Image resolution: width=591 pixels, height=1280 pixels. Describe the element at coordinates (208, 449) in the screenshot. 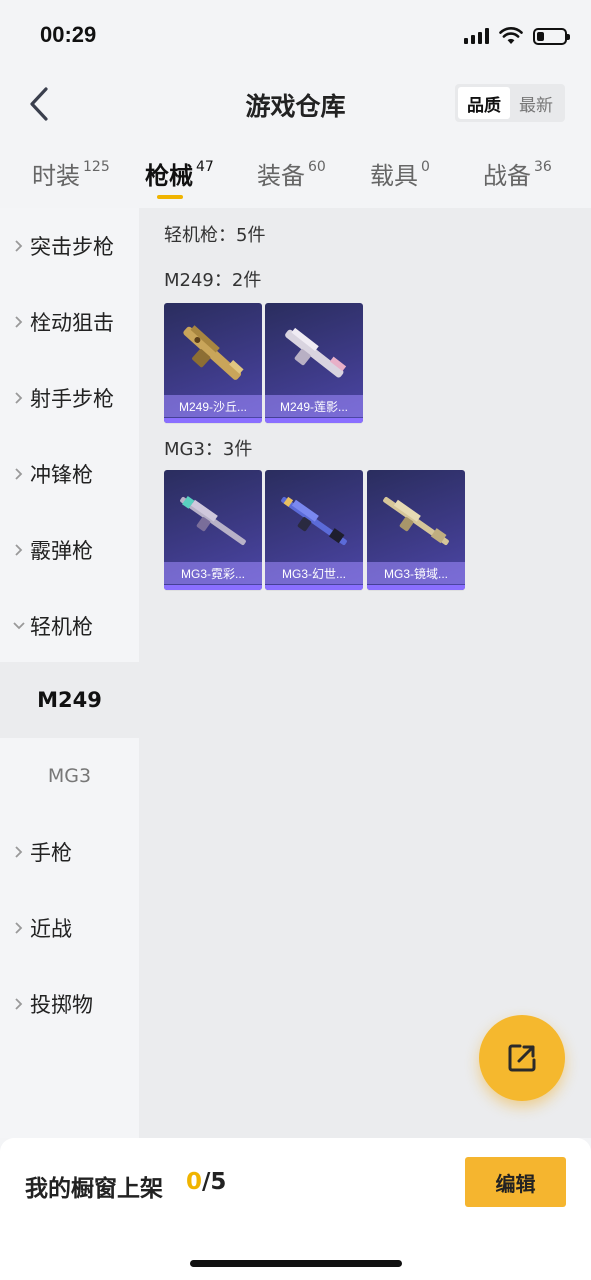

I see `group-title: MG3：3件` at that location.